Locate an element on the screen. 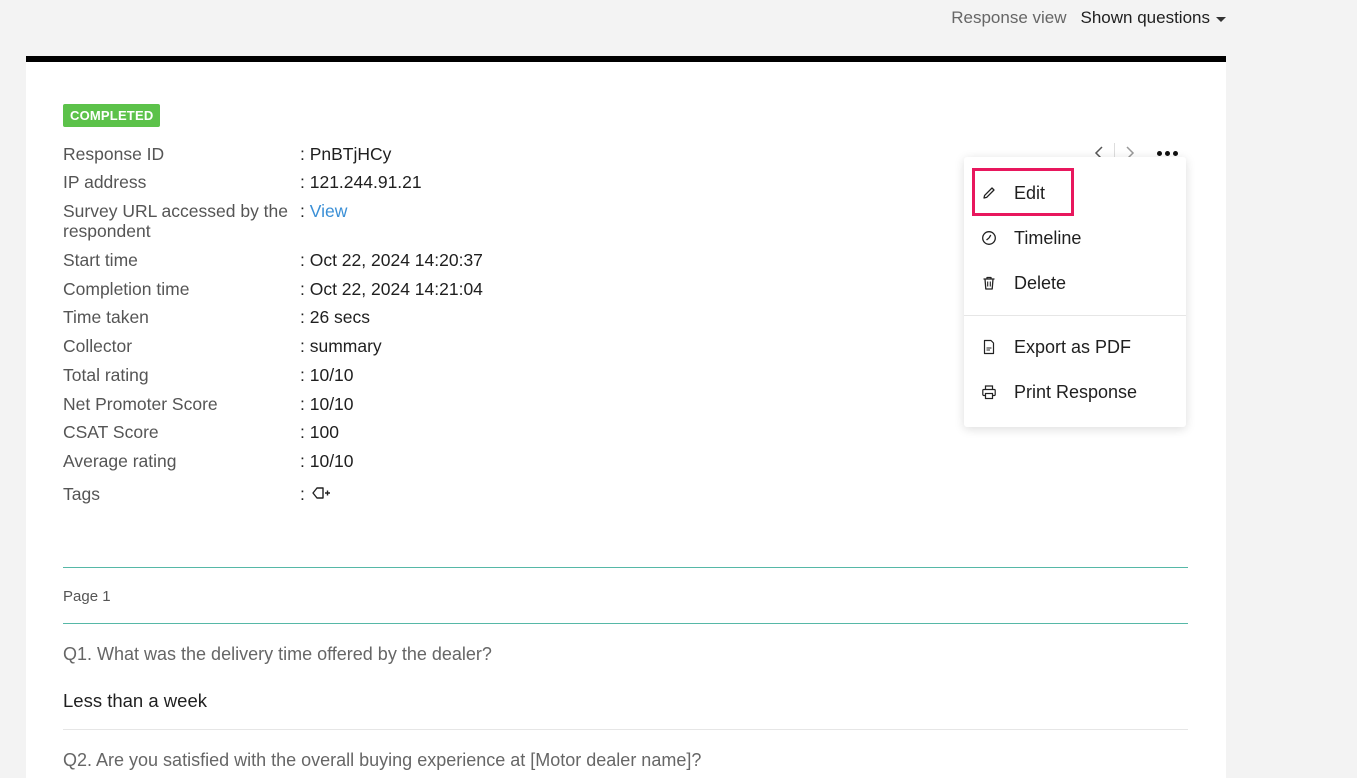 This screenshot has width=1357, height=778. trash-icon is located at coordinates (989, 283).